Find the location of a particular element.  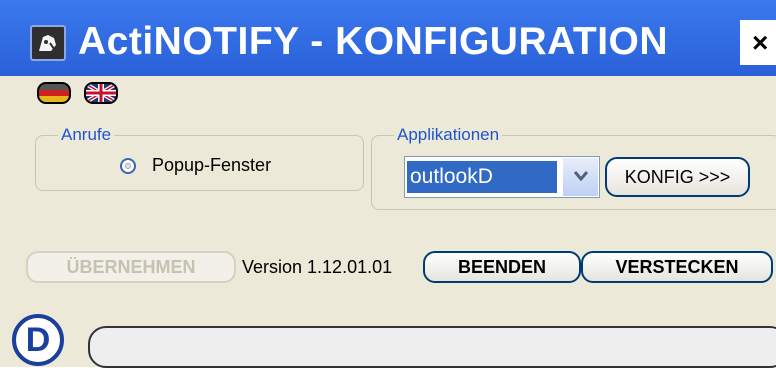

application-select: outlookD is located at coordinates (502, 177).